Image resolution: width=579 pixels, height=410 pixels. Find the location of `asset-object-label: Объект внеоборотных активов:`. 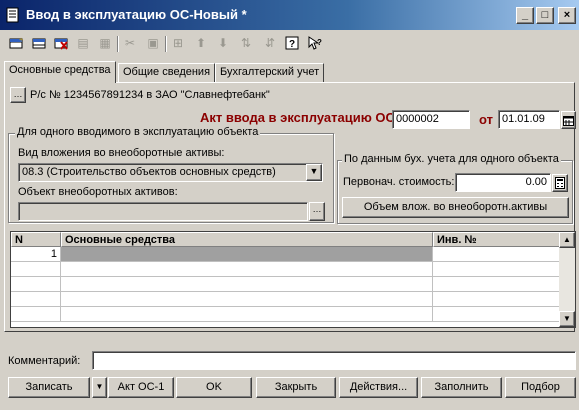

asset-object-label: Объект внеоборотных активов: is located at coordinates (98, 192).